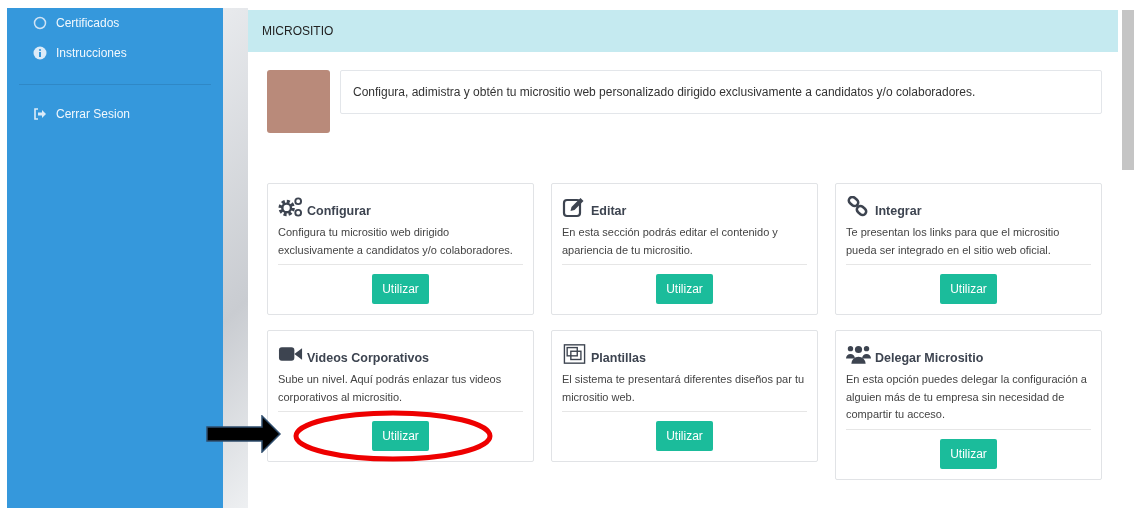 The image size is (1134, 508). I want to click on sidebar-item: Instrucciones, so click(115, 53).